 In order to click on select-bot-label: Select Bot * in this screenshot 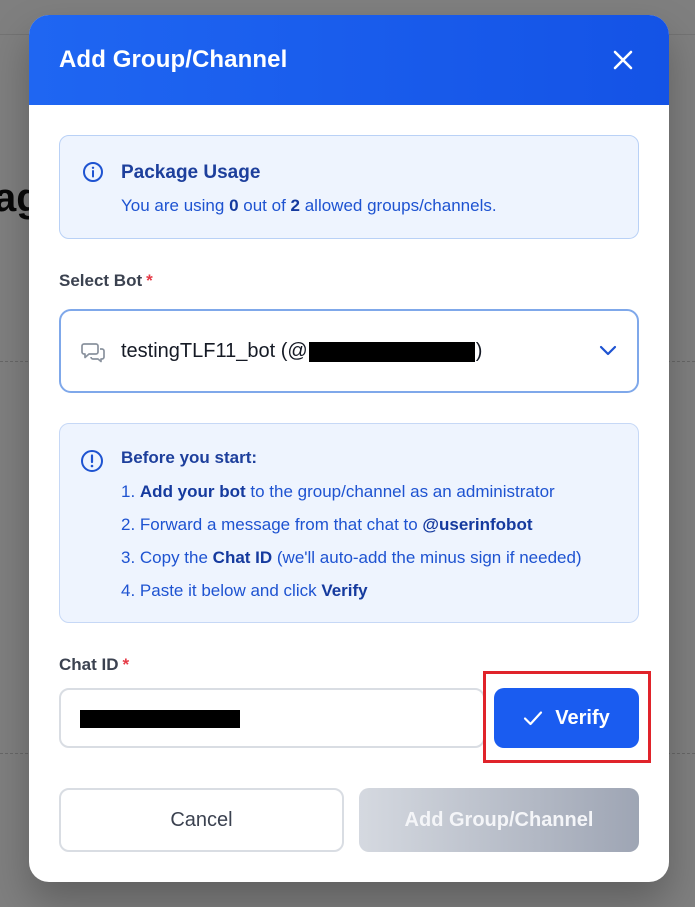, I will do `click(106, 281)`.